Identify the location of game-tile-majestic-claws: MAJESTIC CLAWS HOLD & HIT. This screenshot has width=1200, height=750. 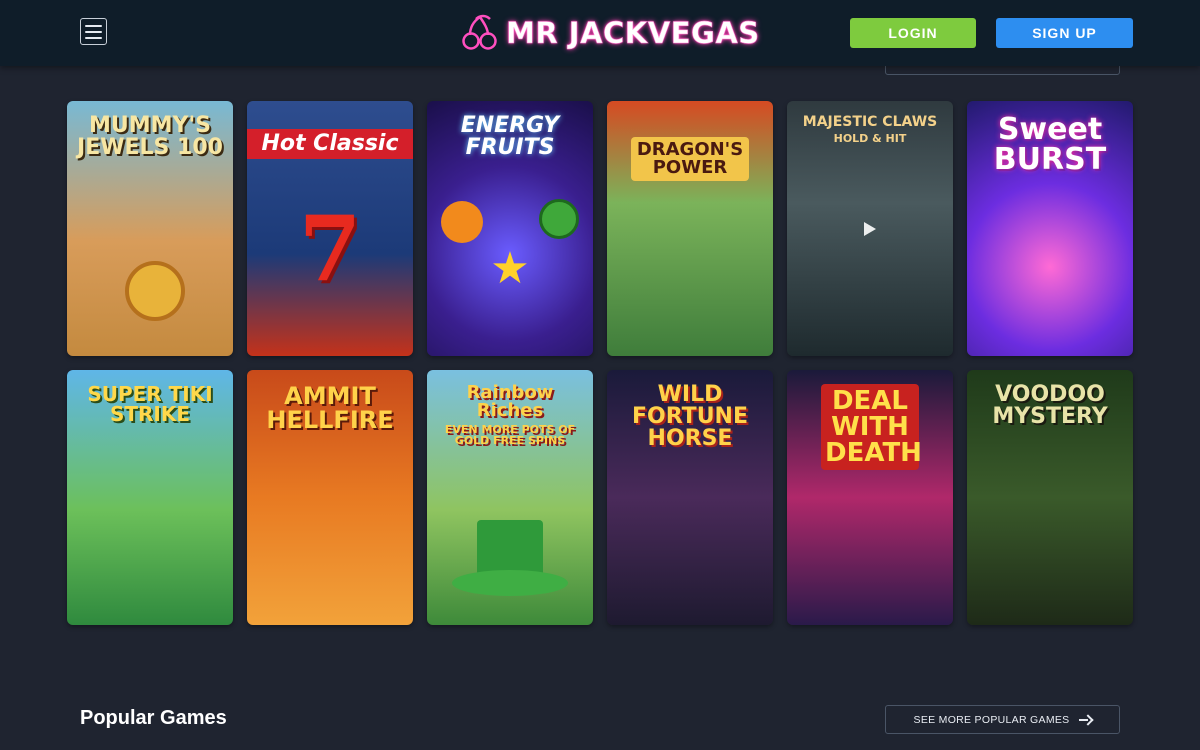
(870, 228).